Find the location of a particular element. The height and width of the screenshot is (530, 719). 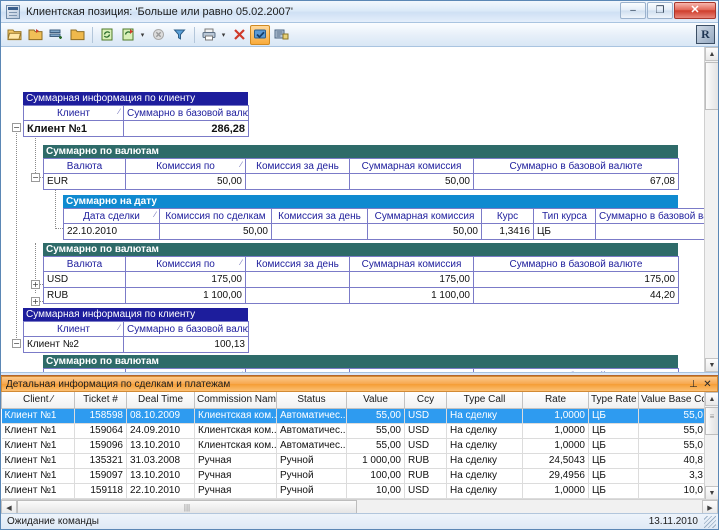

col-ccy: Ccy is located at coordinates (425, 400).